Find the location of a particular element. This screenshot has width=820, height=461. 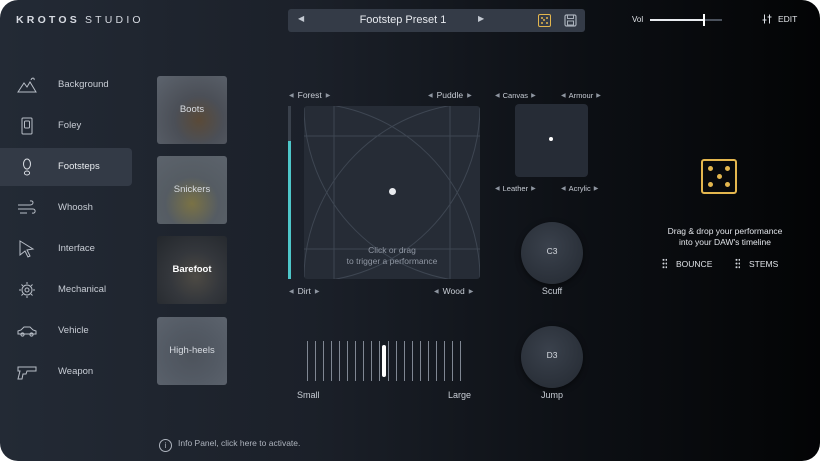

app-logo: KROTOS STUDIO is located at coordinates (80, 20).